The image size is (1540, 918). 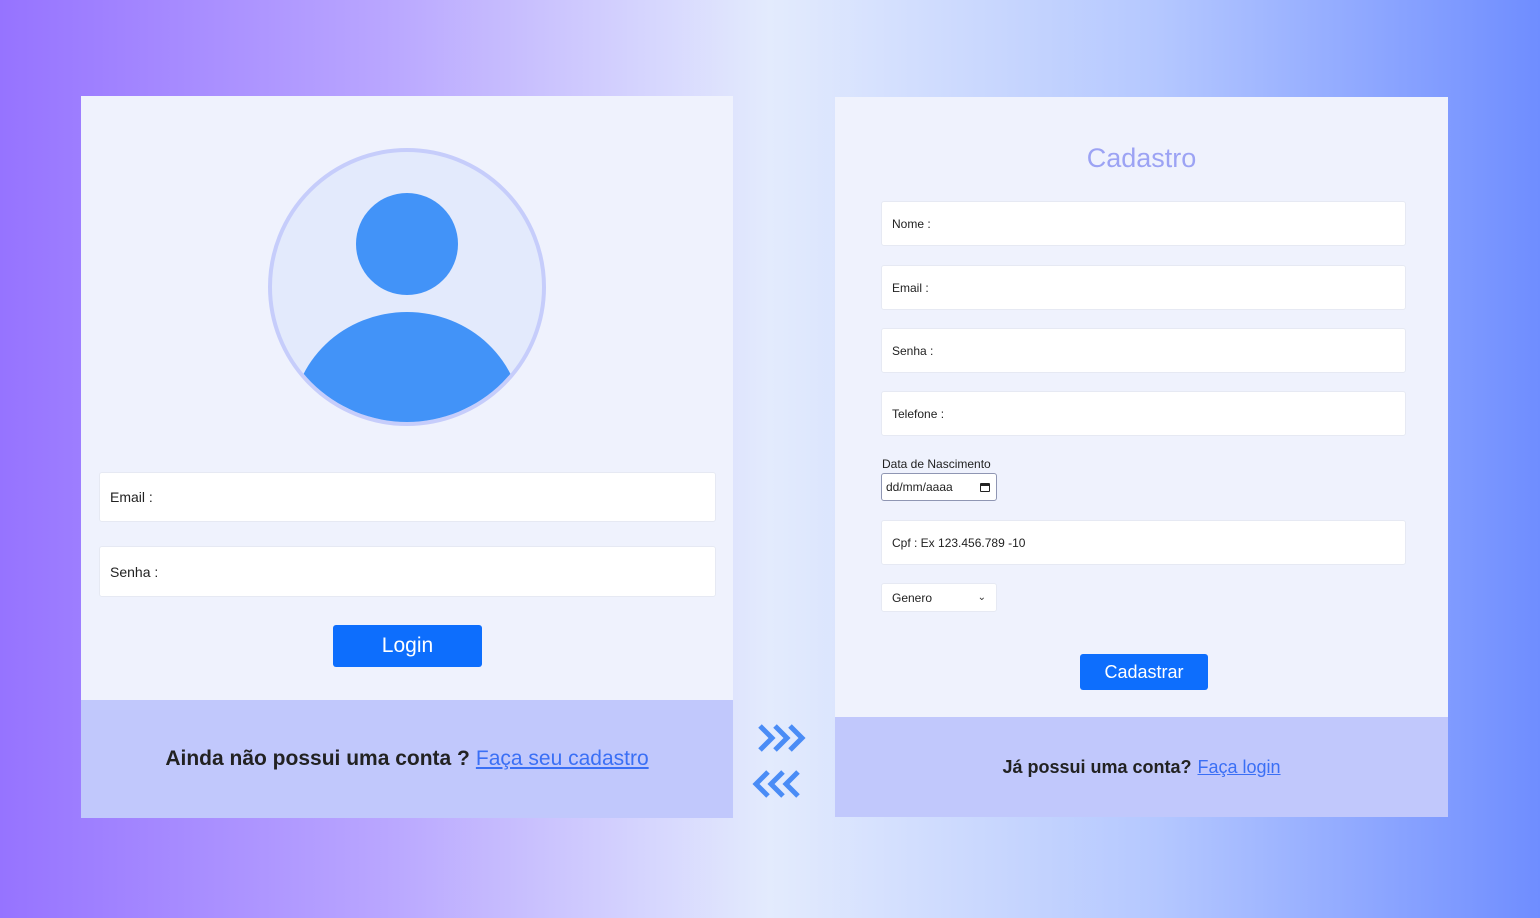 What do you see at coordinates (1143, 223) in the screenshot?
I see `name-input` at bounding box center [1143, 223].